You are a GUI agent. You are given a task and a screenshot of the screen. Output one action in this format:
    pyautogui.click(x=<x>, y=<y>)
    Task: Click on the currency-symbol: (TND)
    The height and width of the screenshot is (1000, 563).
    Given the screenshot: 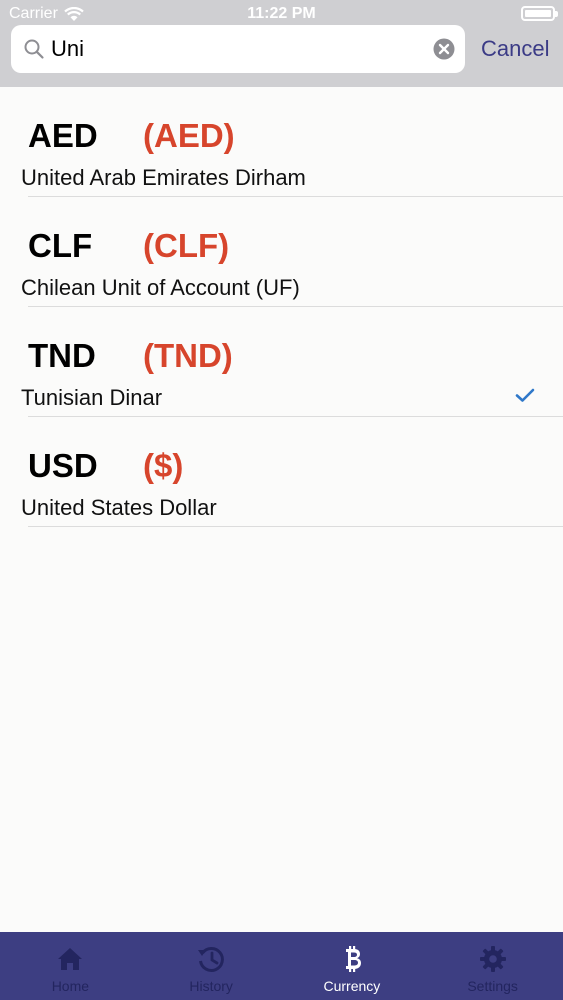 What is the action you would take?
    pyautogui.click(x=188, y=355)
    